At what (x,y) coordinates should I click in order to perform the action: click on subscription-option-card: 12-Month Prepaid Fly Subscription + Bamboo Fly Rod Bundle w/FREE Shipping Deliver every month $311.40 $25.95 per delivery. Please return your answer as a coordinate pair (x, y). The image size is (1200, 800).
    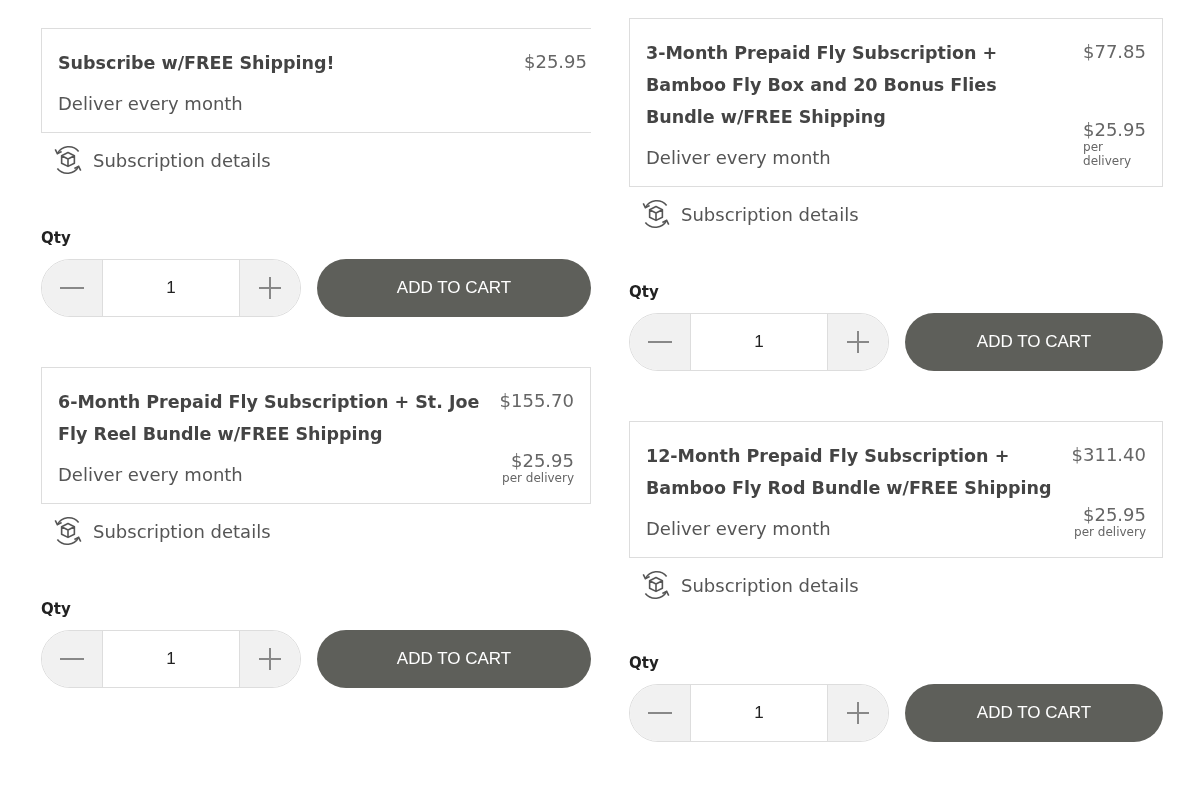
    Looking at the image, I should click on (896, 489).